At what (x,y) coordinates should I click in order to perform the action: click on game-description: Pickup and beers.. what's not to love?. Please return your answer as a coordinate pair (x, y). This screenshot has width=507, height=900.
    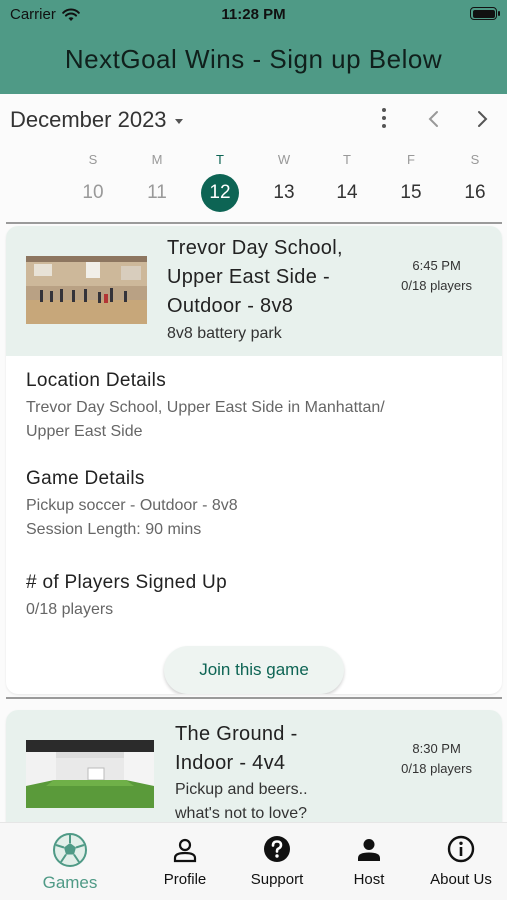
    Looking at the image, I should click on (241, 802).